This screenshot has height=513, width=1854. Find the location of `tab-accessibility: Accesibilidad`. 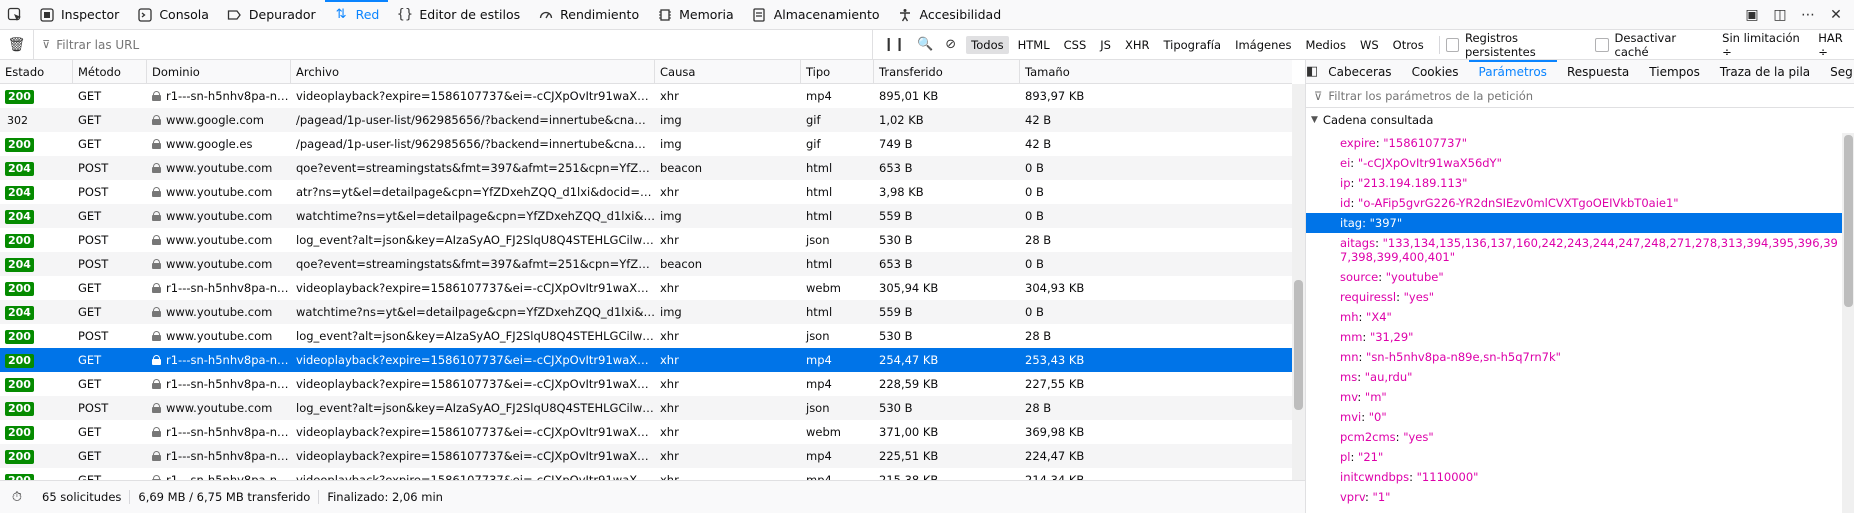

tab-accessibility: Accesibilidad is located at coordinates (950, 15).